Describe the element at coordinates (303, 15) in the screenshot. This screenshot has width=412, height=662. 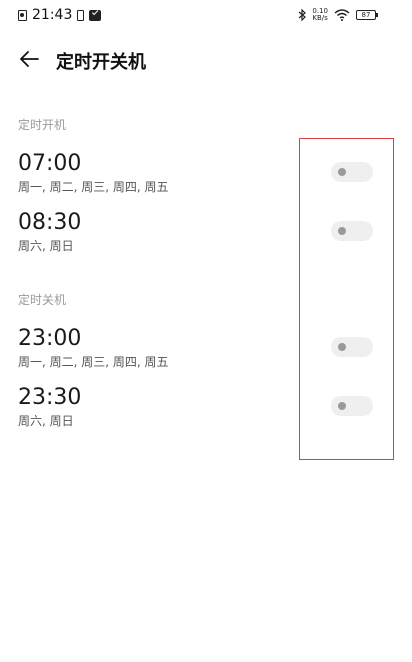
I see `bluetooth-icon` at that location.